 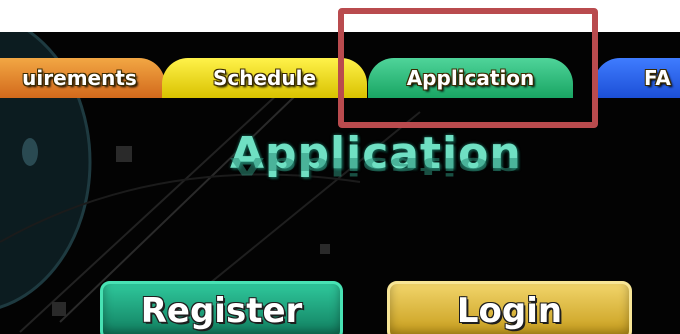 What do you see at coordinates (376, 165) in the screenshot?
I see `page-title-reflection: Application` at bounding box center [376, 165].